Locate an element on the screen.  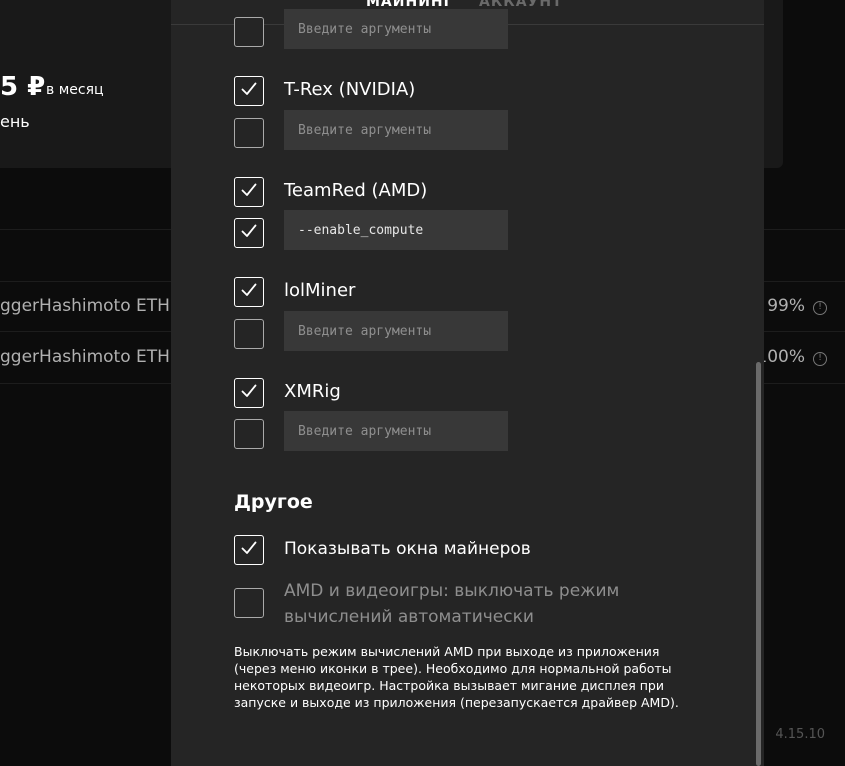
miner-name: lolMiner is located at coordinates (320, 290).